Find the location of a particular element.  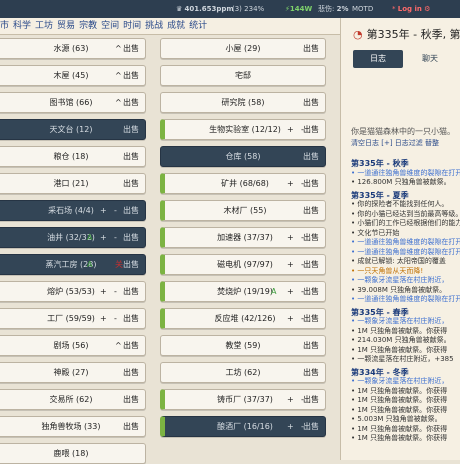

login-link: * Log in ⚙ is located at coordinates (411, 9).